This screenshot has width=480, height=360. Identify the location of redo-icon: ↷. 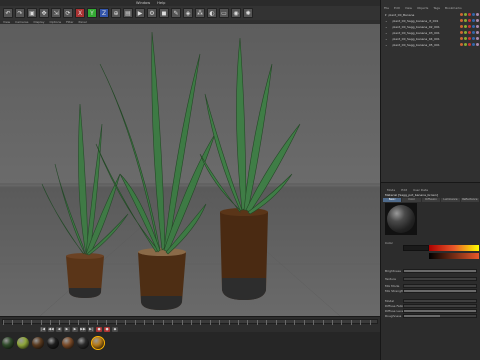
(20, 13).